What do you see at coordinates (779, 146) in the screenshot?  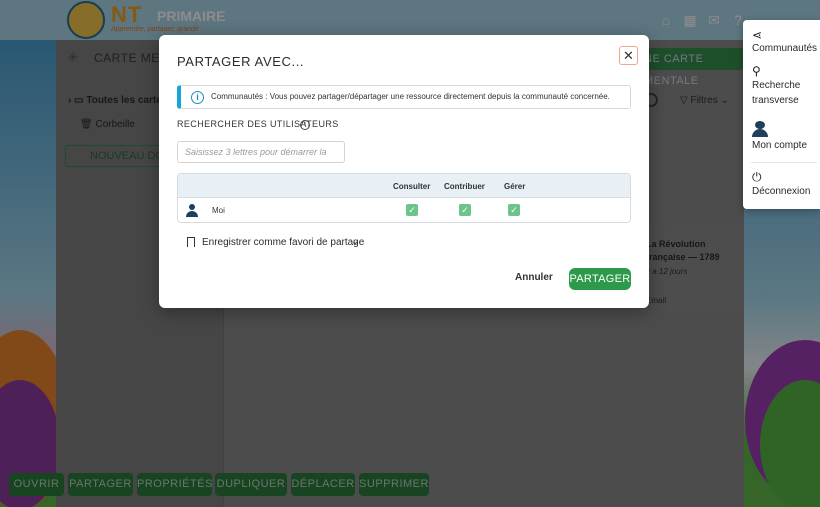 I see `menu-account: Mon compte` at bounding box center [779, 146].